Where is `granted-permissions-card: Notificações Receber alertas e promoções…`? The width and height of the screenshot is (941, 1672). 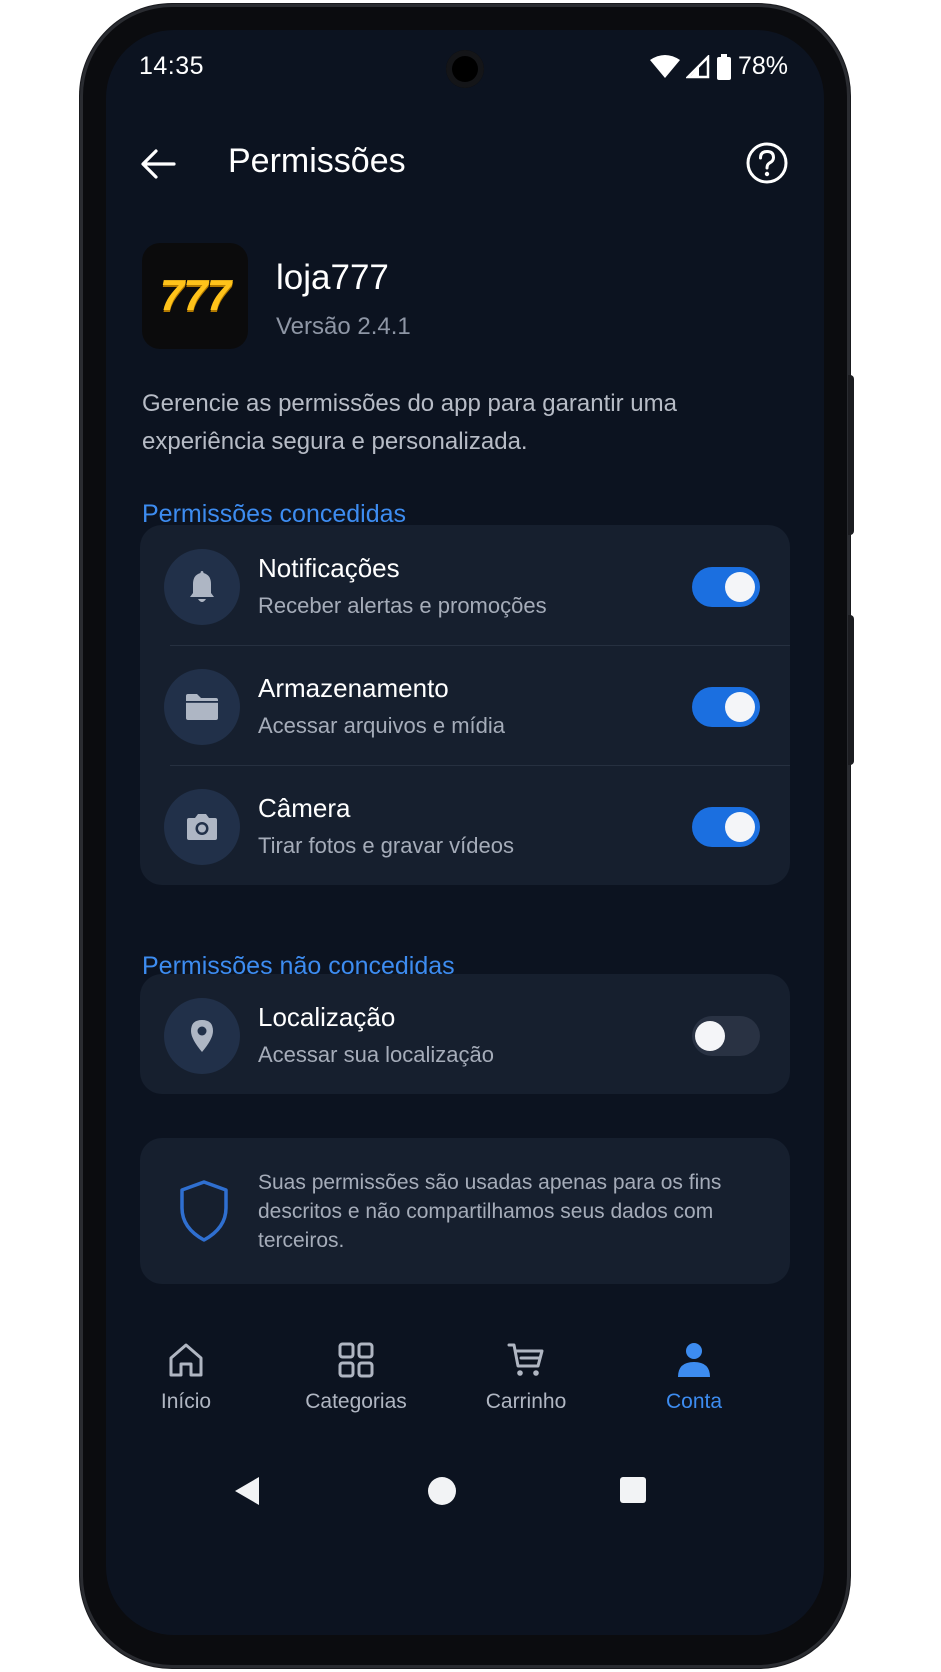
granted-permissions-card: Notificações Receber alertas e promoções… is located at coordinates (465, 705).